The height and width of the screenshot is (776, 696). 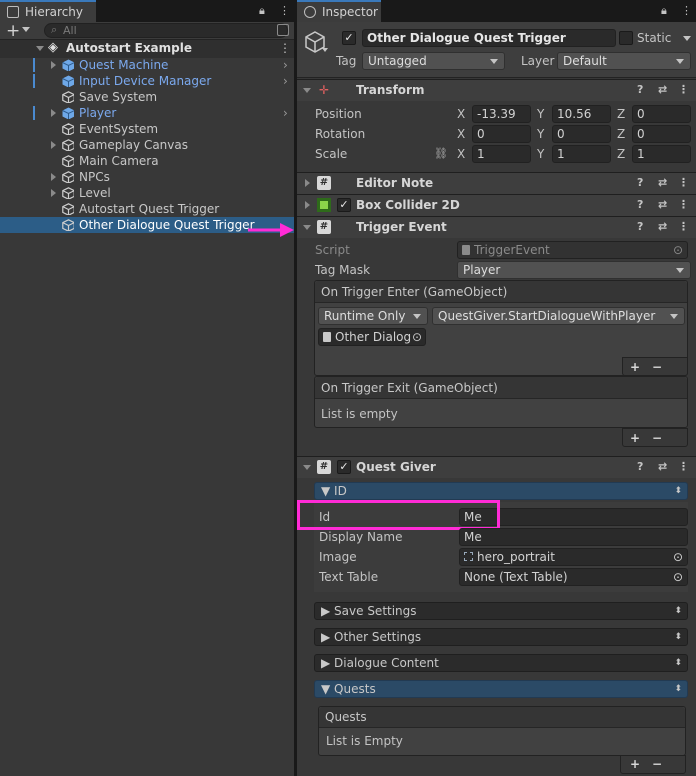 What do you see at coordinates (147, 161) in the screenshot?
I see `hierarchy-item: Main Camera` at bounding box center [147, 161].